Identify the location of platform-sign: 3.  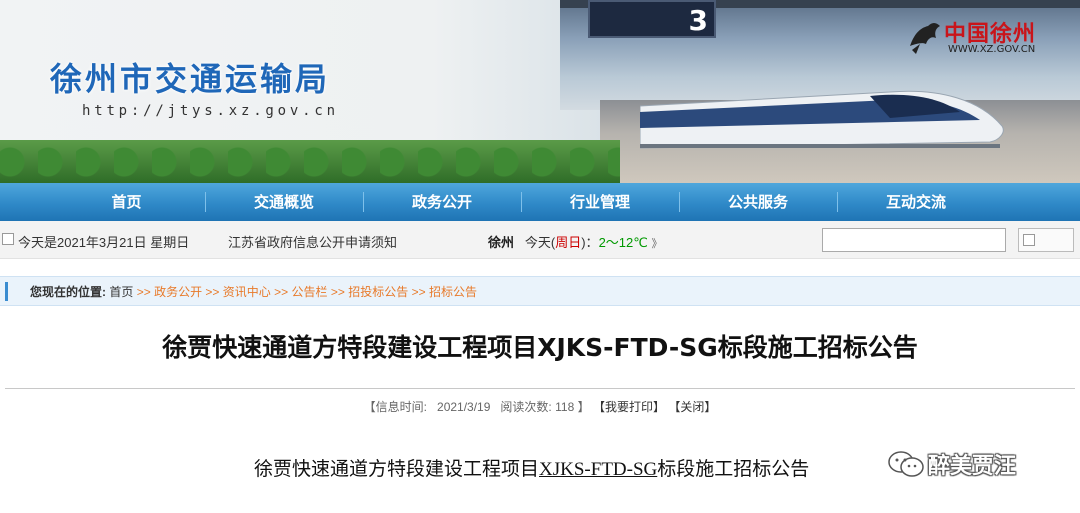
(652, 19).